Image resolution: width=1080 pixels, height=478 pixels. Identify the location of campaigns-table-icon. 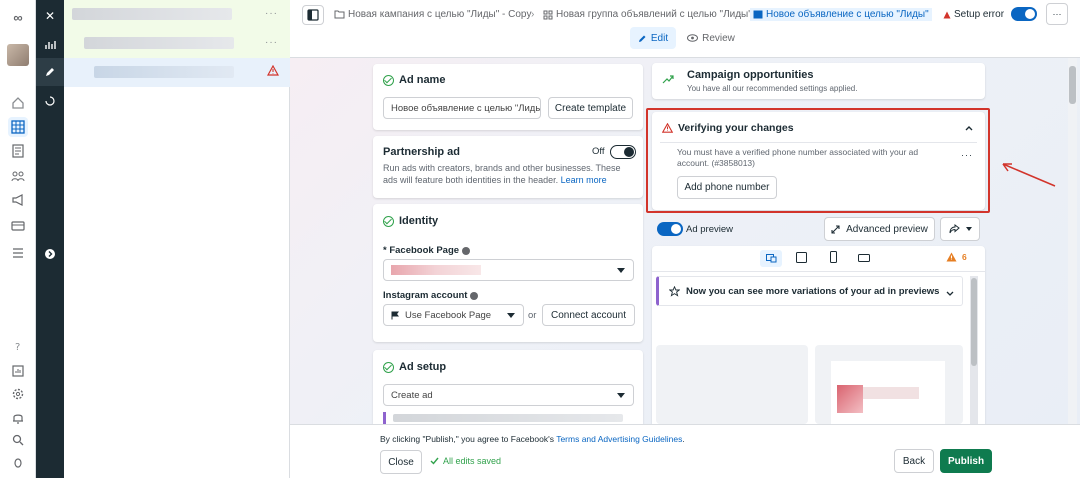
(18, 127).